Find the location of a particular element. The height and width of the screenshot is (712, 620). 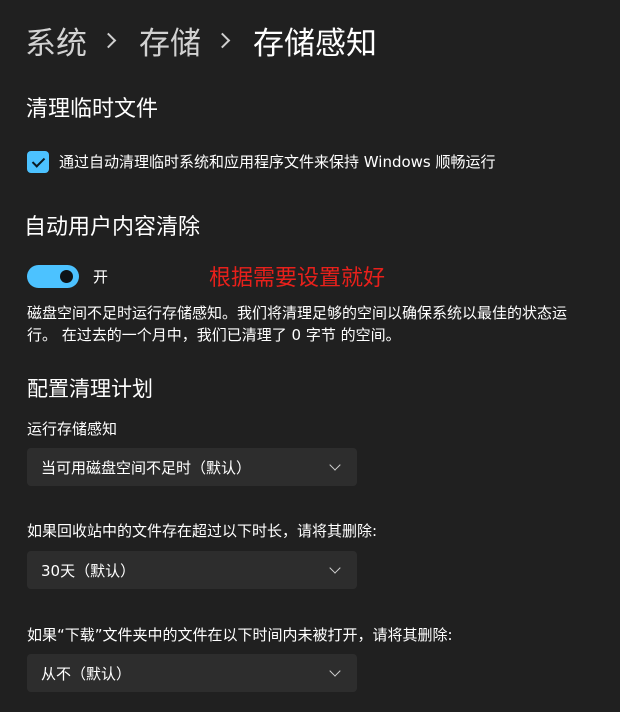

breadcrumb-item-system: 系统 is located at coordinates (56, 40).